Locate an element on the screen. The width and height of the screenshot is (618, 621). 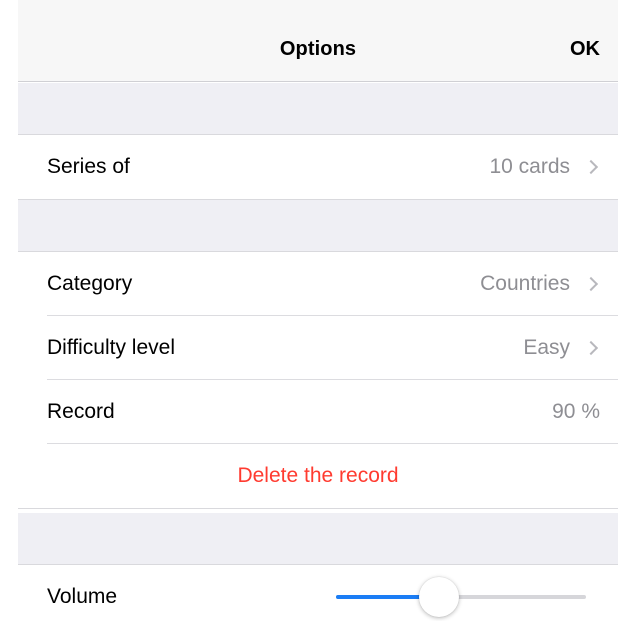
volume-row: Volume is located at coordinates (318, 593).